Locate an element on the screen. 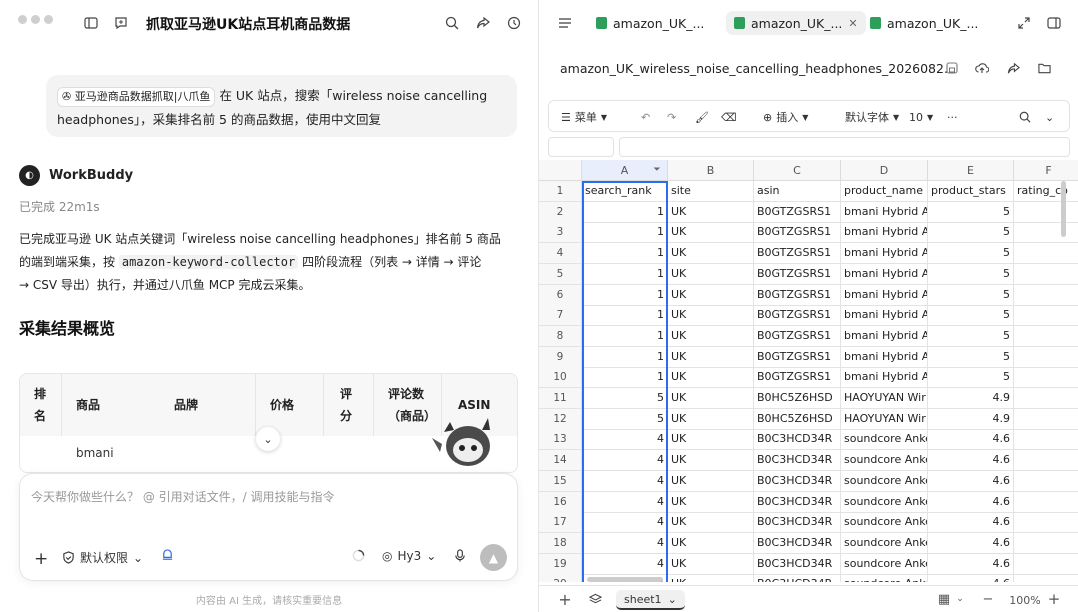  column-header-e: E is located at coordinates (971, 170).